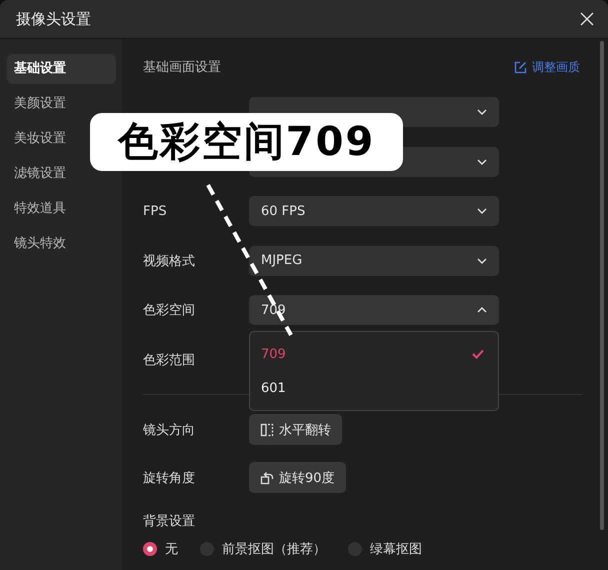 The height and width of the screenshot is (570, 608). I want to click on callout-tooltip: 色彩空间709, so click(246, 142).